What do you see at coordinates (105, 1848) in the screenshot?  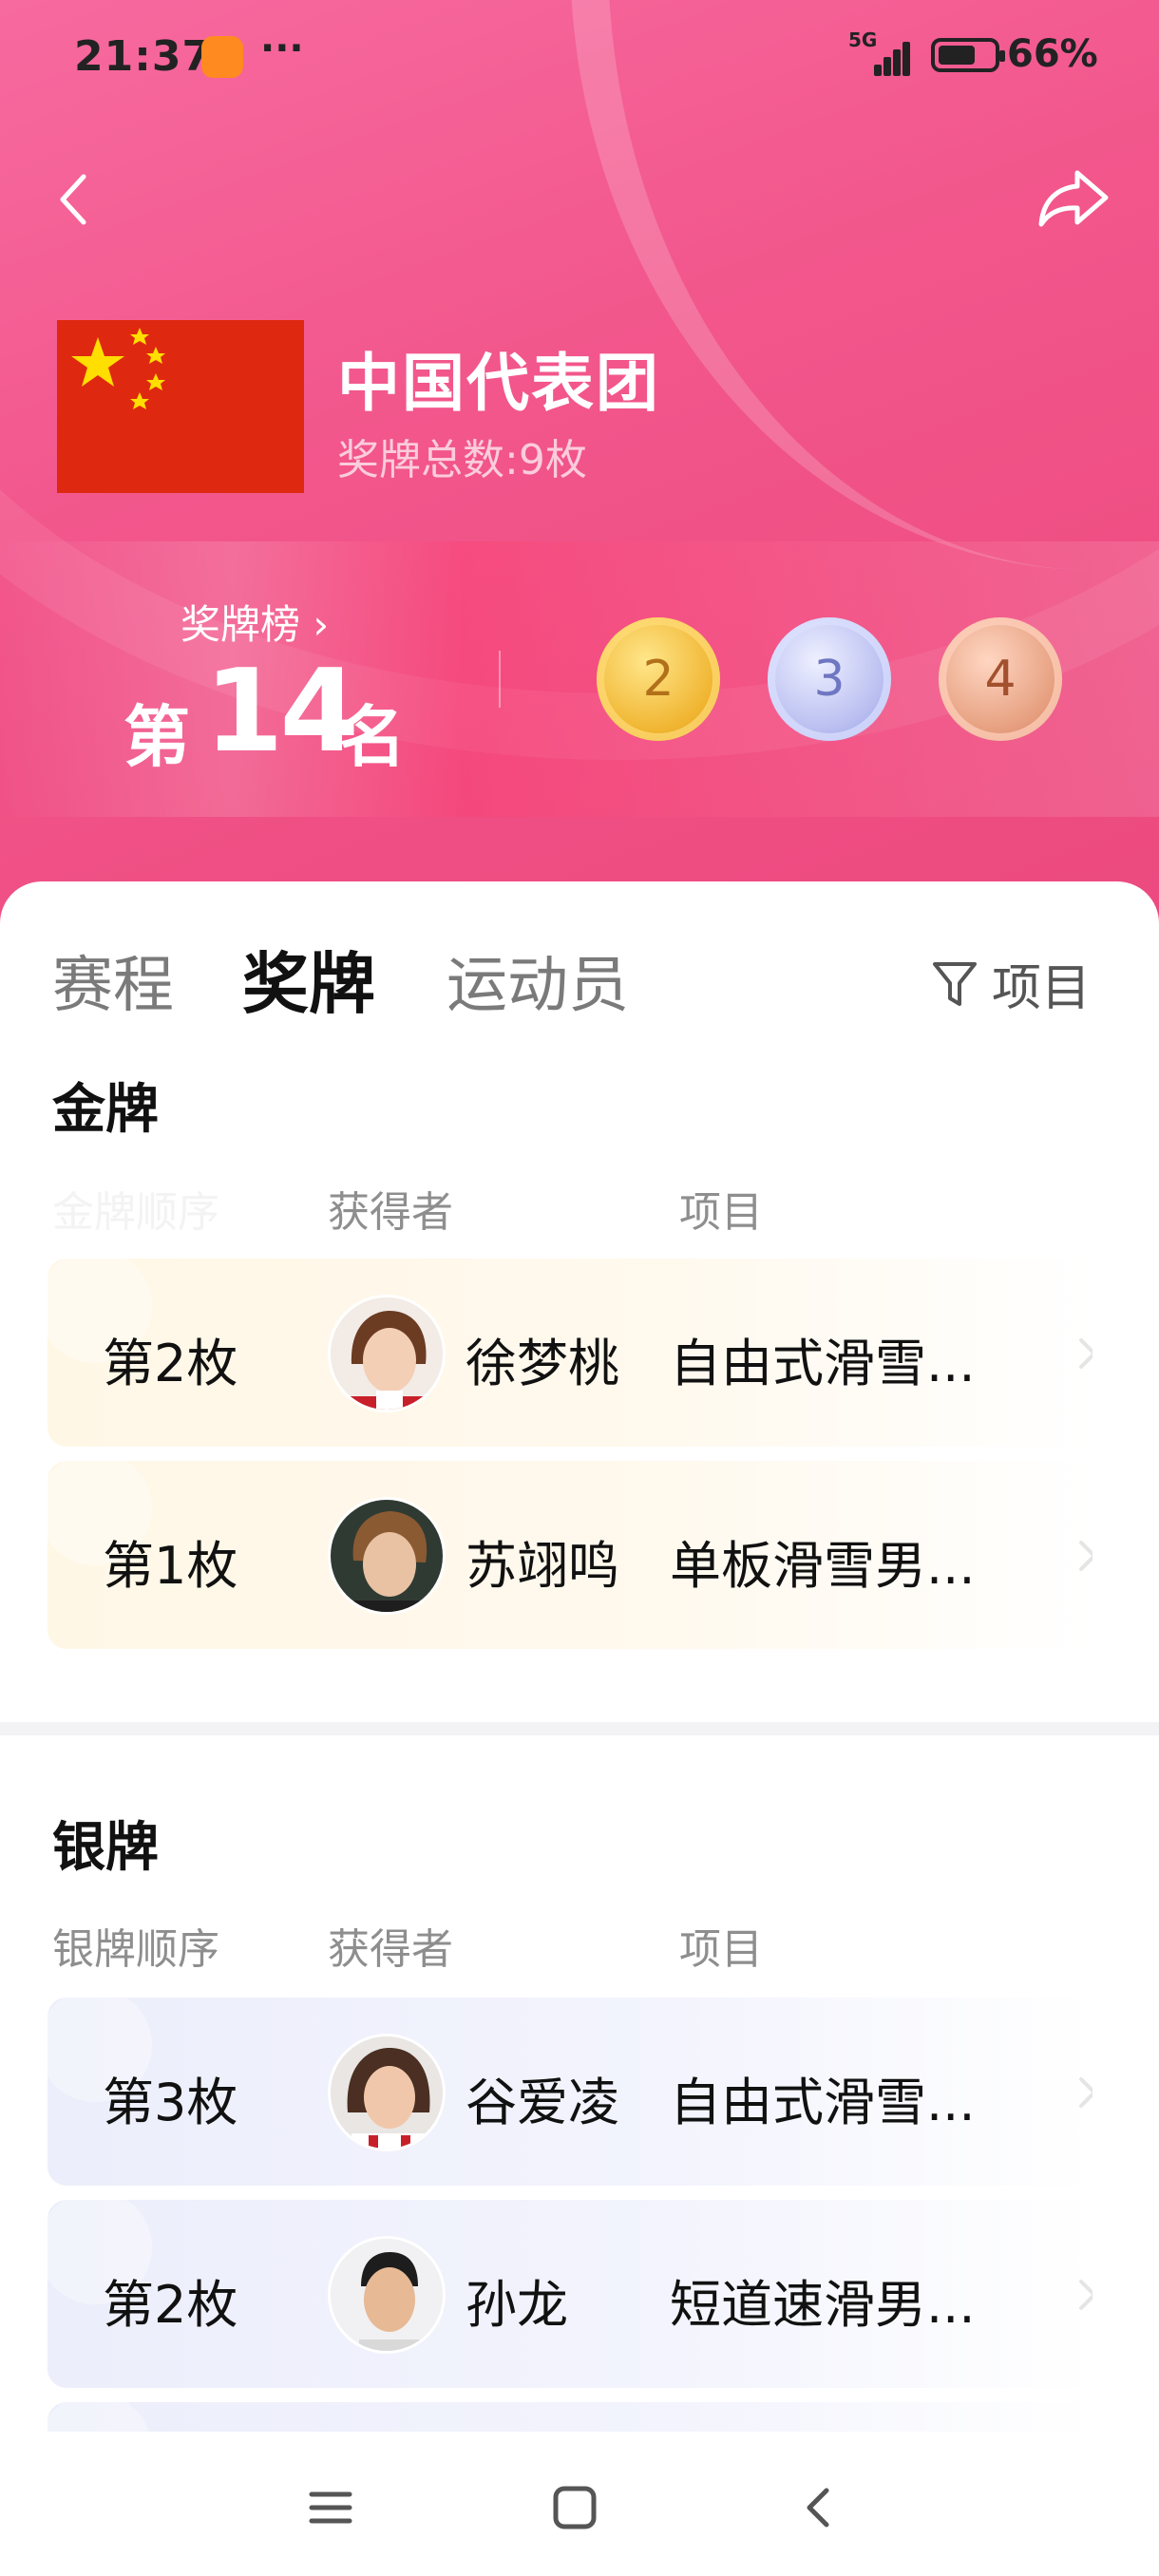 I see `silver-section-title: 银牌` at bounding box center [105, 1848].